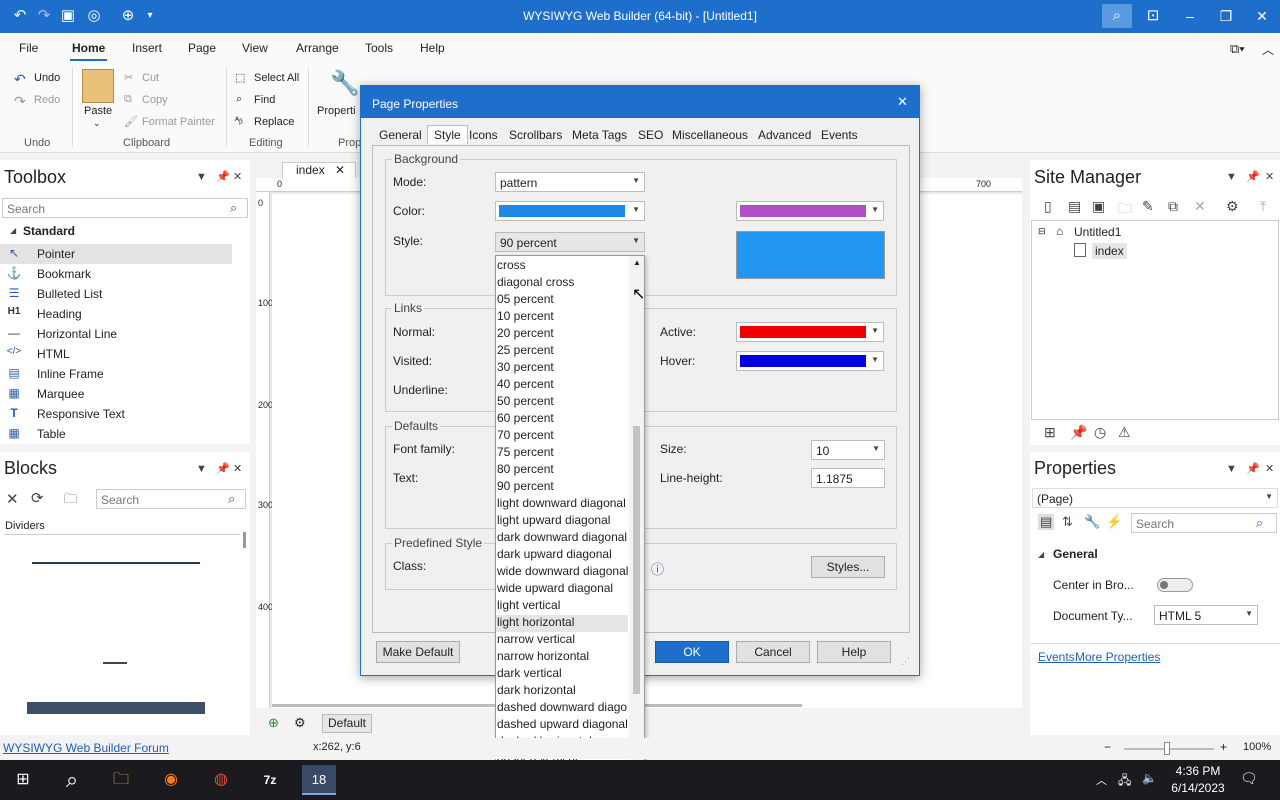 The image size is (1280, 800). I want to click on tool-table: ▦ Table, so click(116, 434).